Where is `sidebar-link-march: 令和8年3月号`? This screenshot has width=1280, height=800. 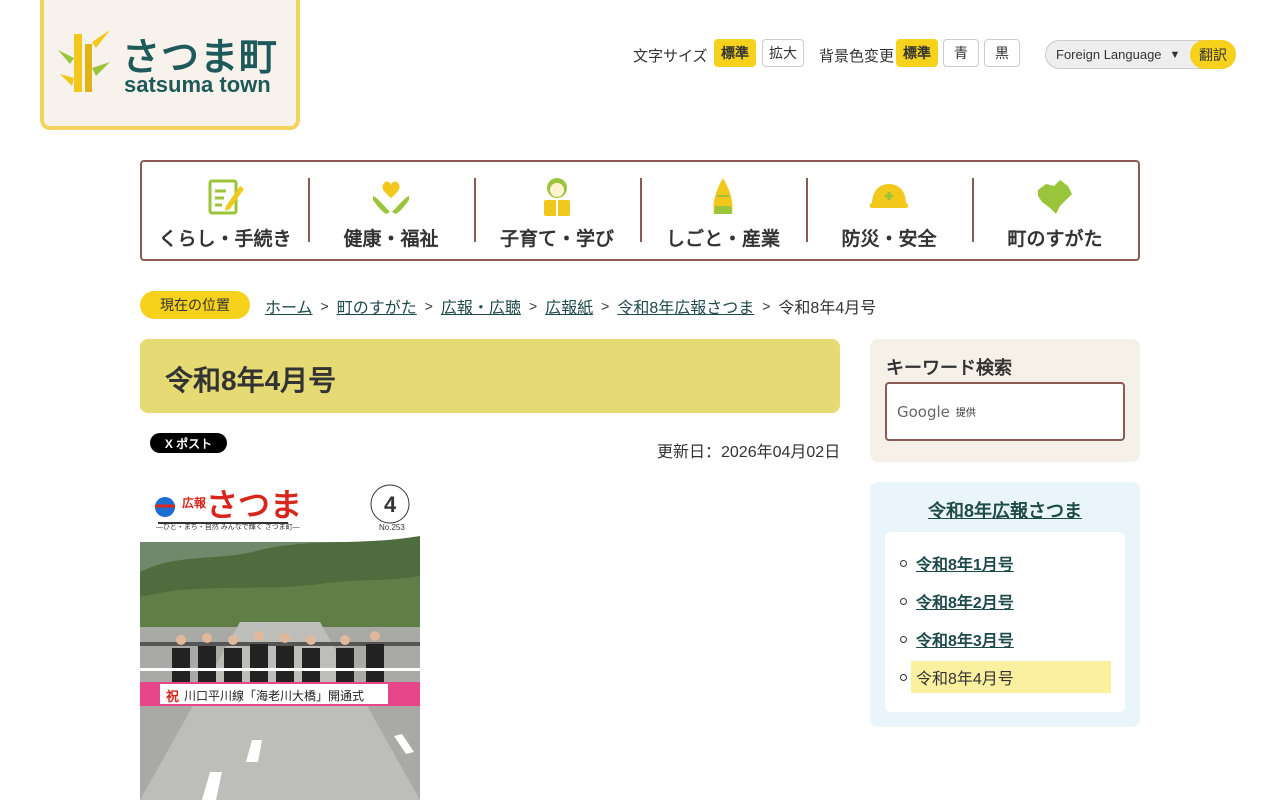
sidebar-link-march: 令和8年3月号 is located at coordinates (965, 639).